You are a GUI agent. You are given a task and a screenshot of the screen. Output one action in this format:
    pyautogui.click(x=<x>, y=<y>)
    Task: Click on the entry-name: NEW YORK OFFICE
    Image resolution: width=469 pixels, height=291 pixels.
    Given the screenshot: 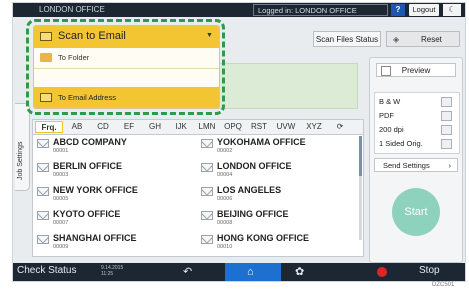 What is the action you would take?
    pyautogui.click(x=95, y=190)
    